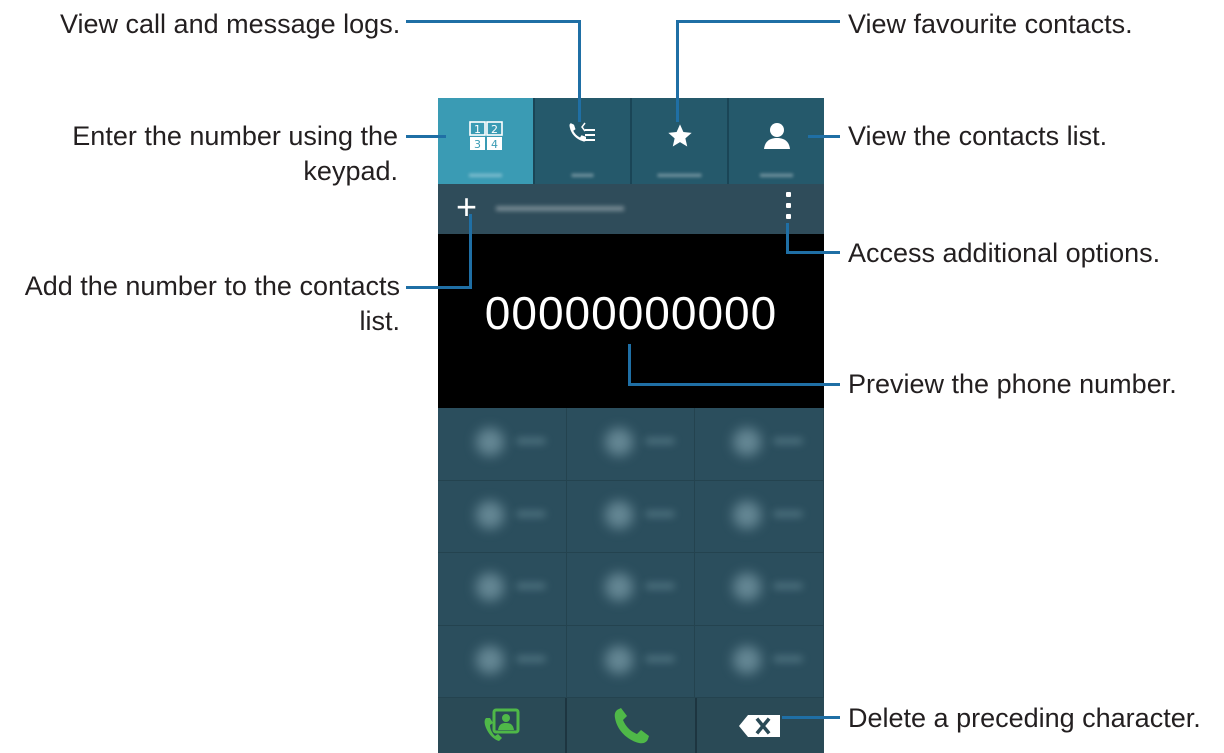 This screenshot has height=753, width=1224. What do you see at coordinates (582, 174) in the screenshot?
I see `tab-label-blurred: ▬▬` at bounding box center [582, 174].